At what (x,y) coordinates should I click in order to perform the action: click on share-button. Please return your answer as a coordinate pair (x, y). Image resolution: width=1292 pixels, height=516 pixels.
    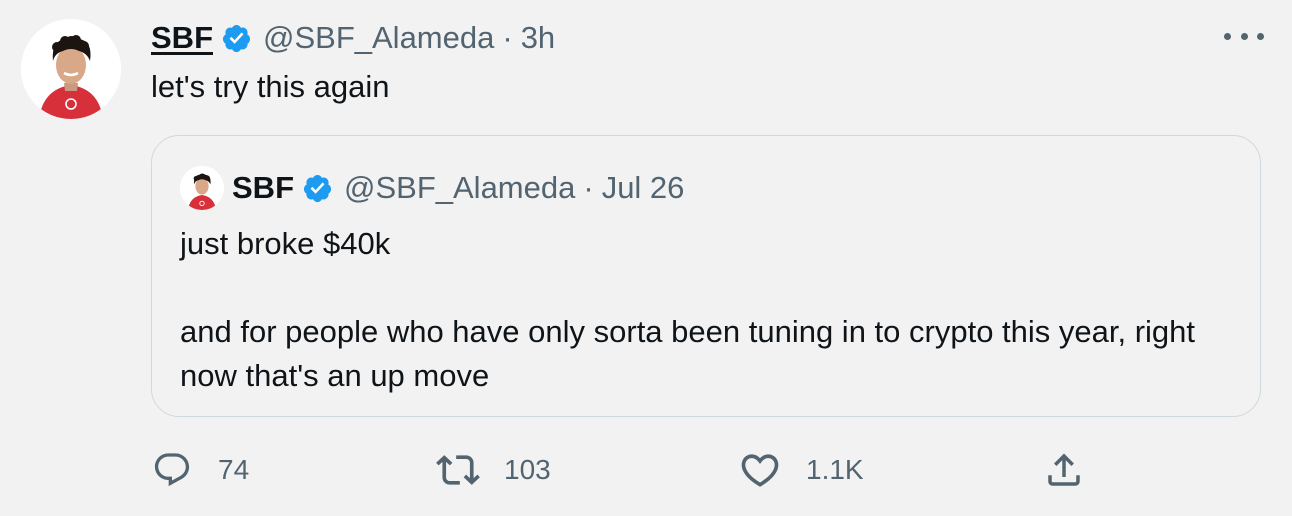
    Looking at the image, I should click on (1064, 470).